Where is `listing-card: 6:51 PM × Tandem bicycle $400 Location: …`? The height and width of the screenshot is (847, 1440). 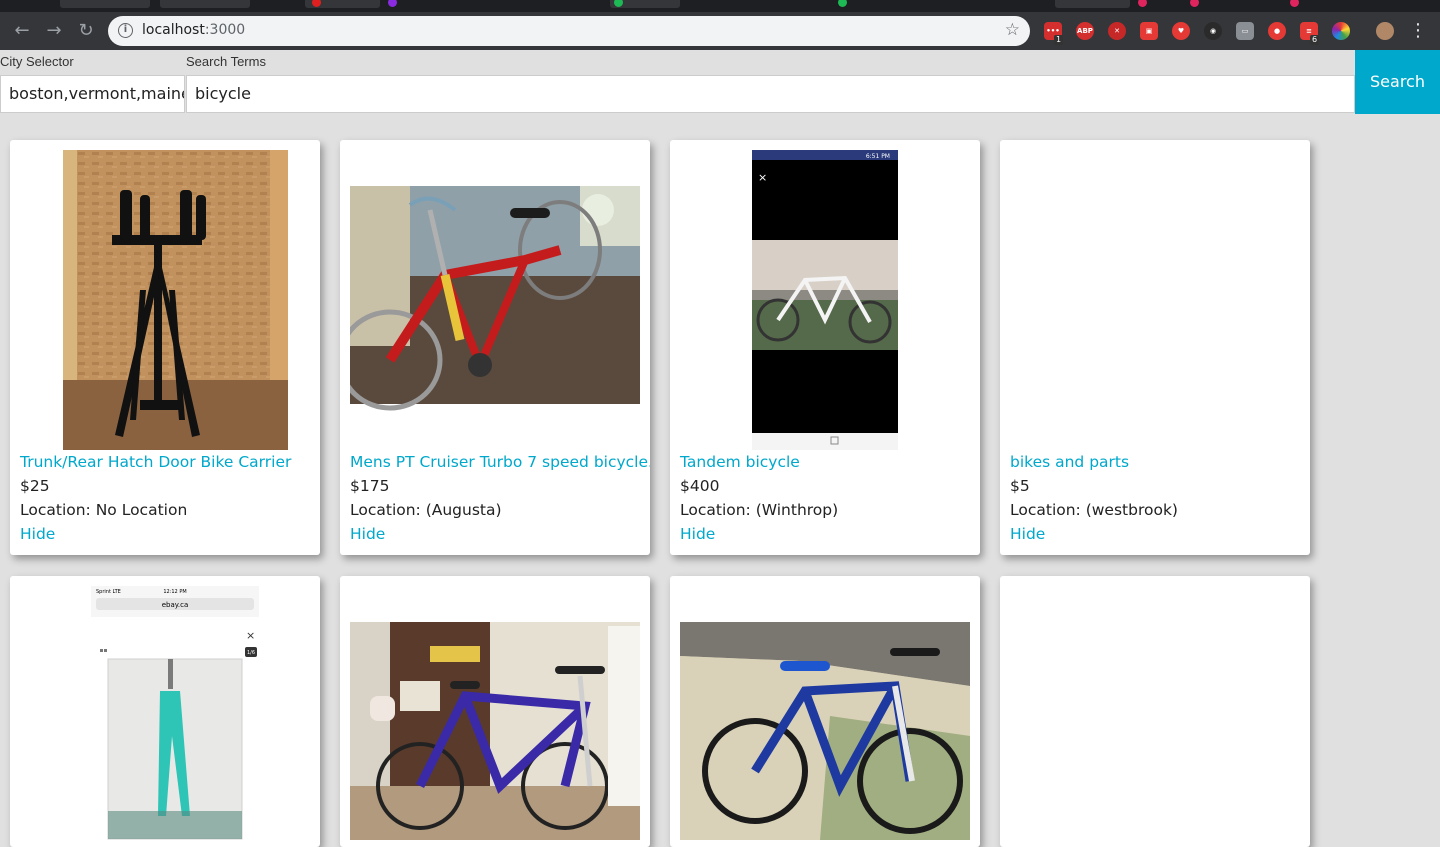 listing-card: 6:51 PM × Tandem bicycle $400 Location: … is located at coordinates (825, 347).